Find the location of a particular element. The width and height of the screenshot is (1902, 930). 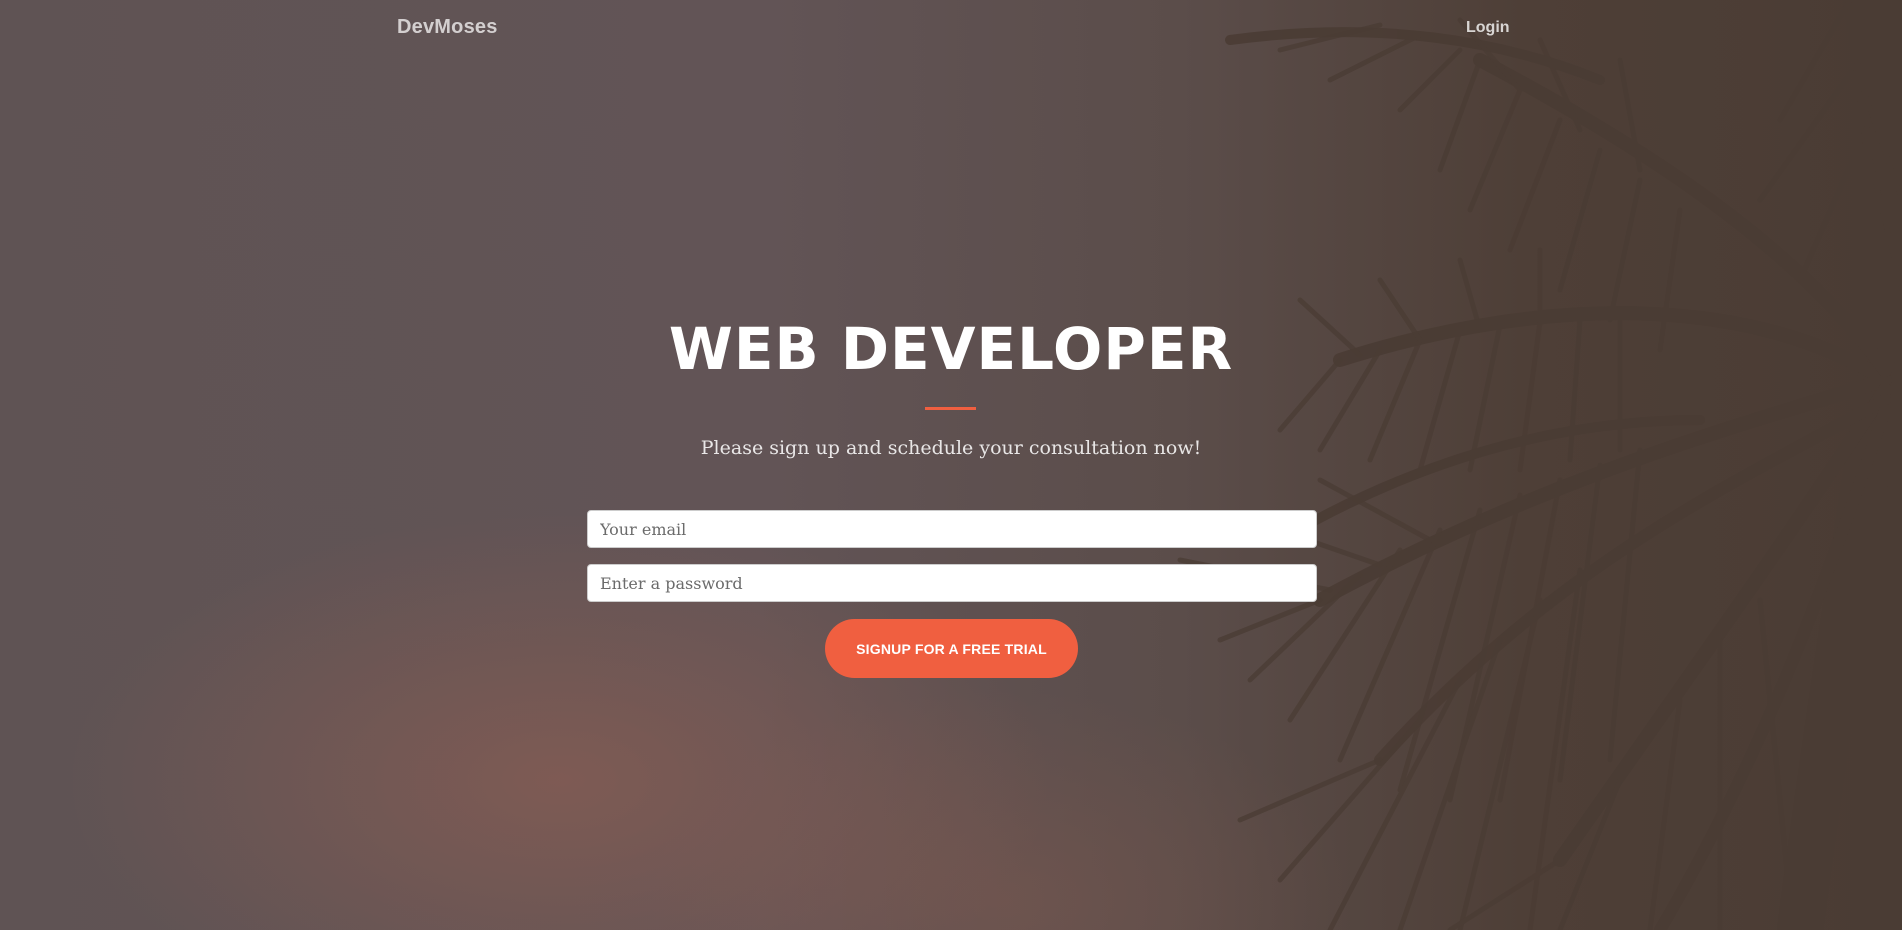

signup-free-trial-button: SIGNUP FOR A FREE TRIAL is located at coordinates (951, 648).